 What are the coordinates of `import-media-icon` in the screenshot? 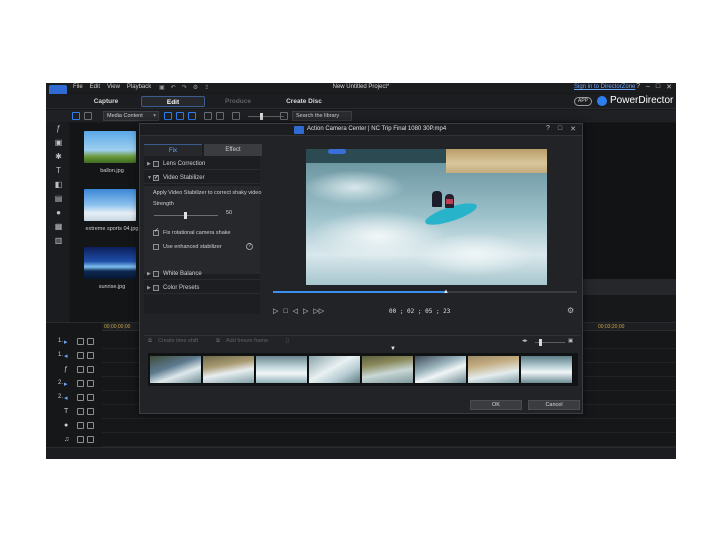 It's located at (76, 116).